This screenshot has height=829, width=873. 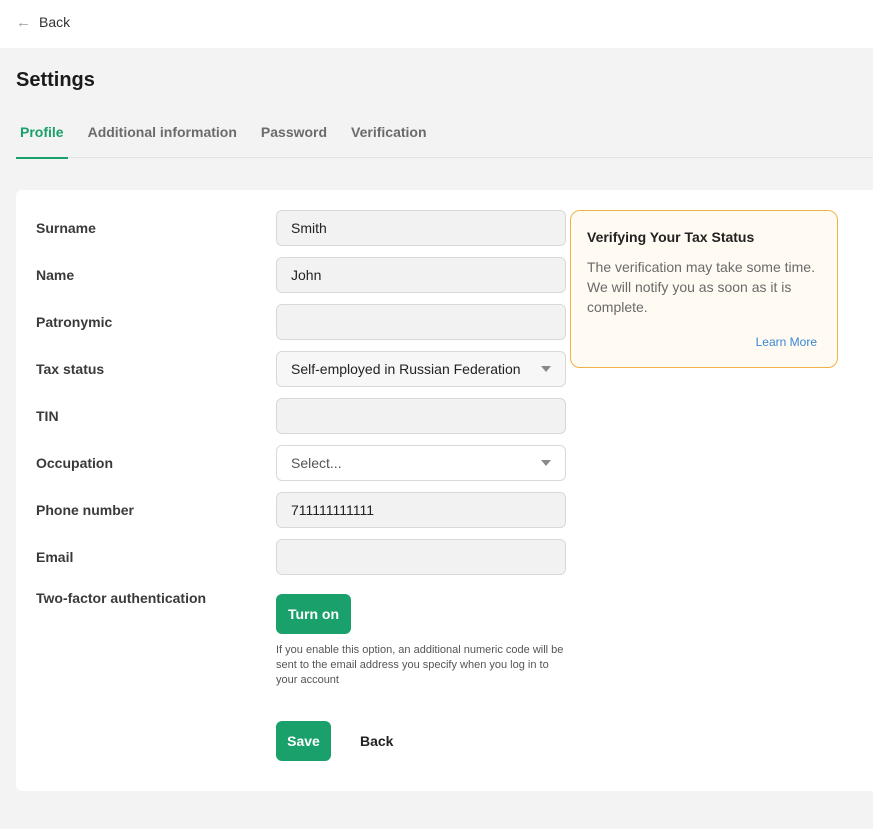 I want to click on learn-more-link: Learn More, so click(x=786, y=342).